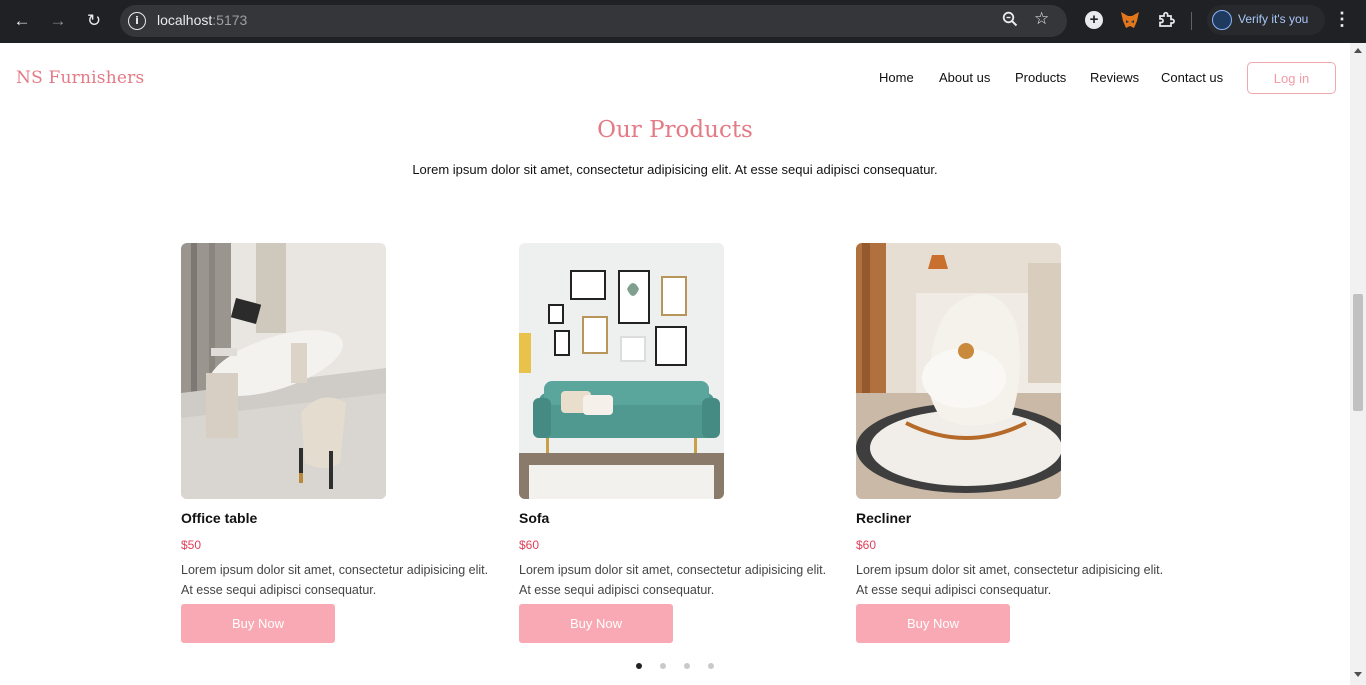  What do you see at coordinates (94, 21) in the screenshot?
I see `reload-icon: ↻` at bounding box center [94, 21].